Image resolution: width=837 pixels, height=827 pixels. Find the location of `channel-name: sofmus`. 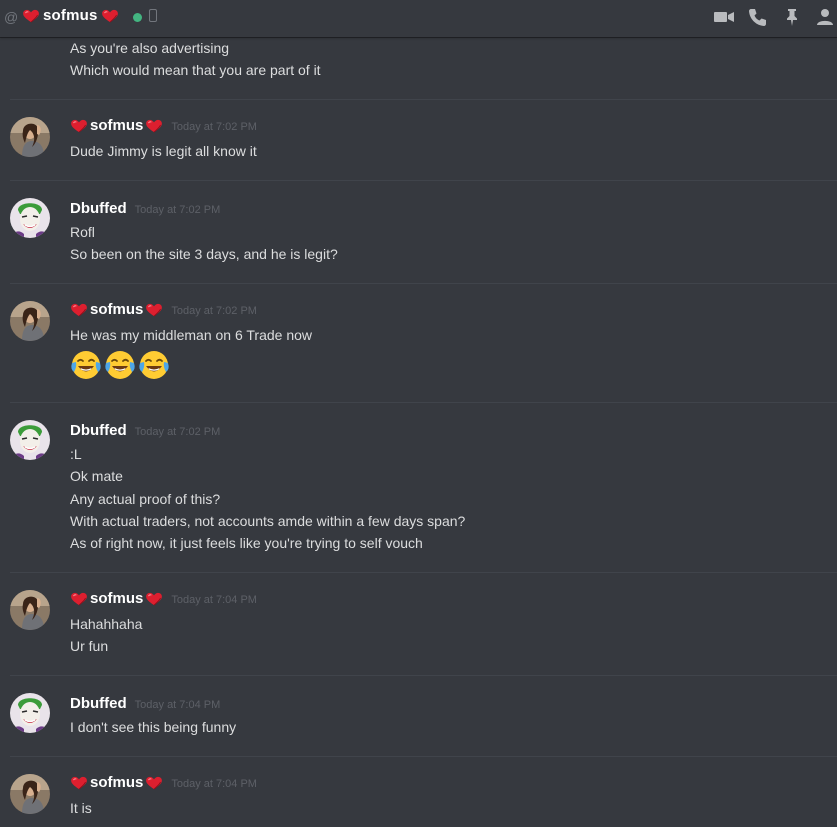

channel-name: sofmus is located at coordinates (70, 15).